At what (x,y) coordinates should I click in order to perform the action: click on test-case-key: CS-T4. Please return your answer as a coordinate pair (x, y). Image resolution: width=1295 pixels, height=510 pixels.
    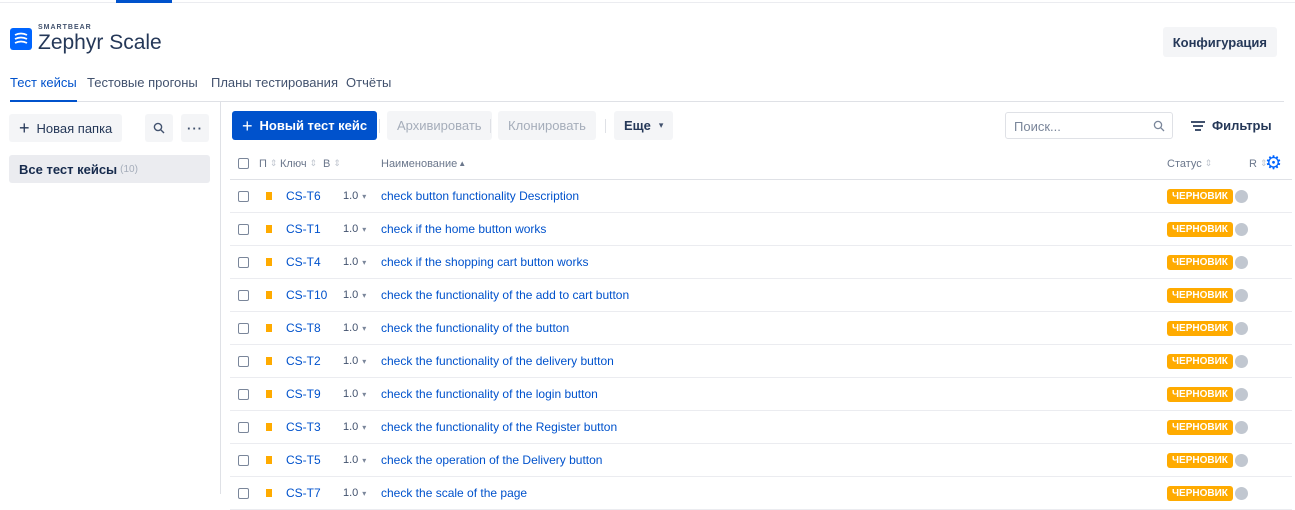
    Looking at the image, I should click on (303, 262).